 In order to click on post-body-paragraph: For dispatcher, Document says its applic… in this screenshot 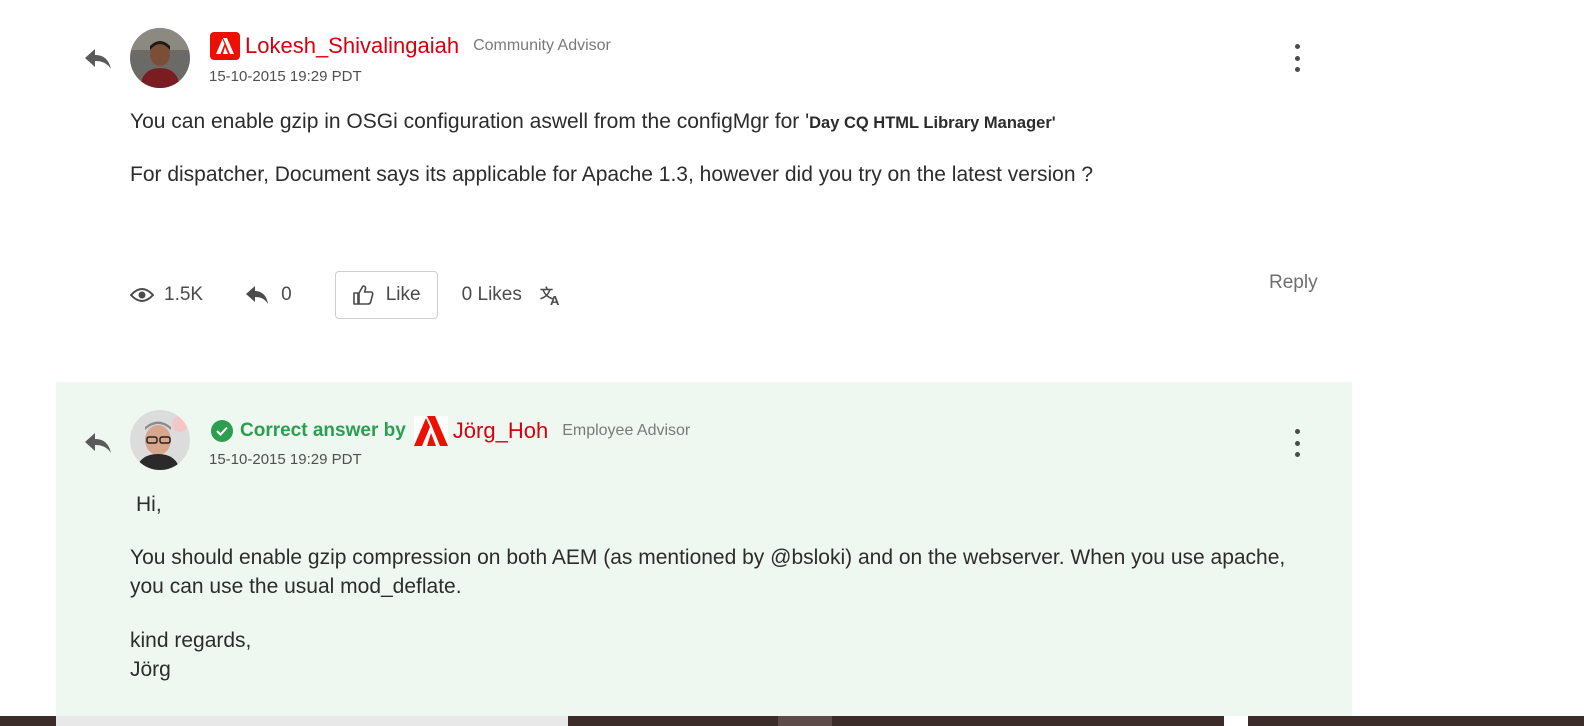, I will do `click(612, 174)`.